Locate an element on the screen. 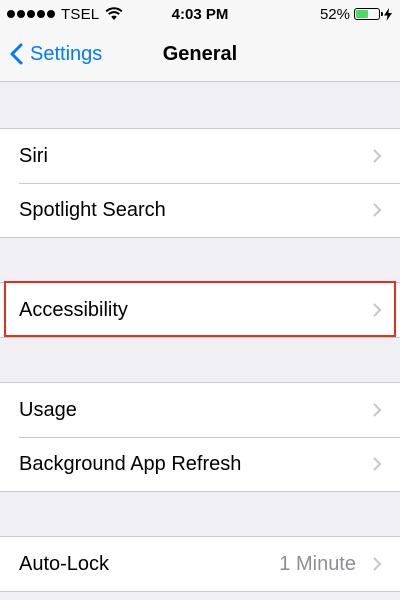  row-label: Background App Refresh is located at coordinates (130, 463).